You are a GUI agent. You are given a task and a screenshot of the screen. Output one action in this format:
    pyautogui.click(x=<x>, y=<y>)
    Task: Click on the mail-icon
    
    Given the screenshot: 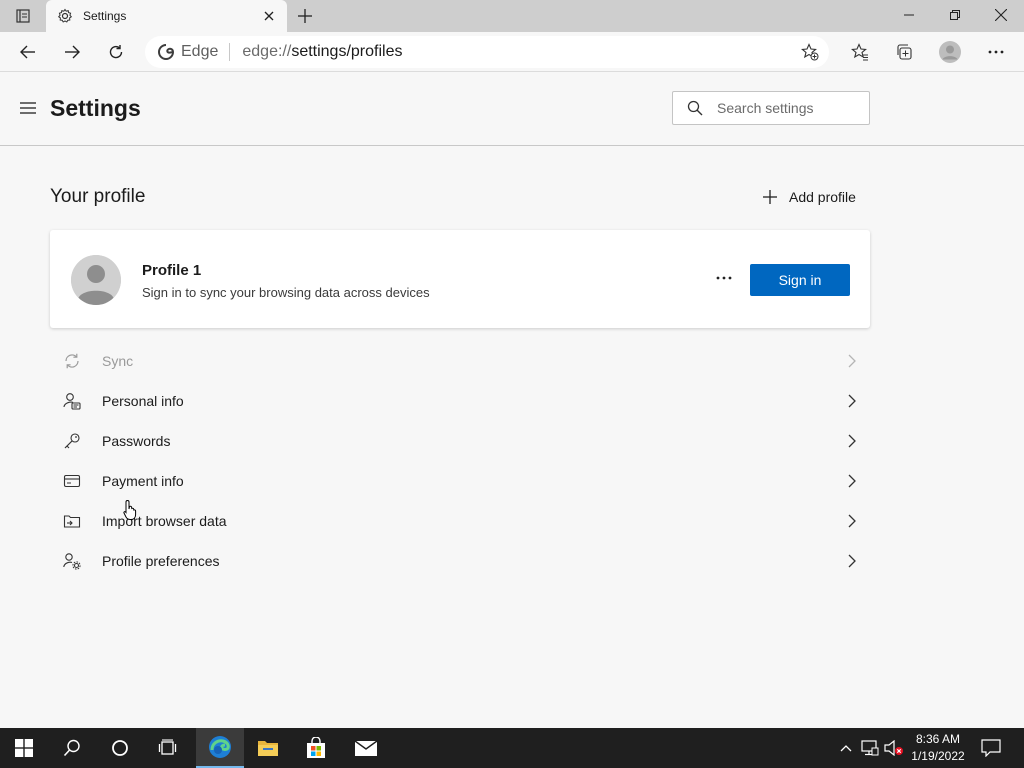 What is the action you would take?
    pyautogui.click(x=366, y=748)
    